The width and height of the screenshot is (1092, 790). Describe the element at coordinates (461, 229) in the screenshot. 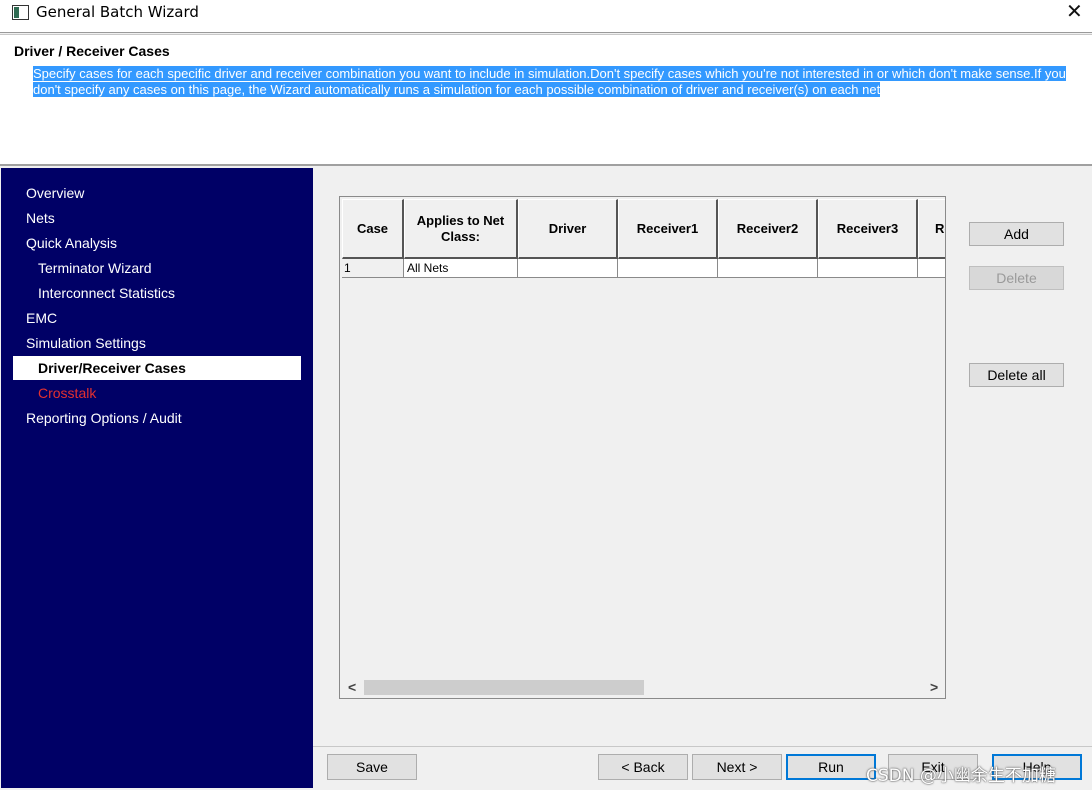

I see `column-header-net-class: Applies to Net Class:` at that location.